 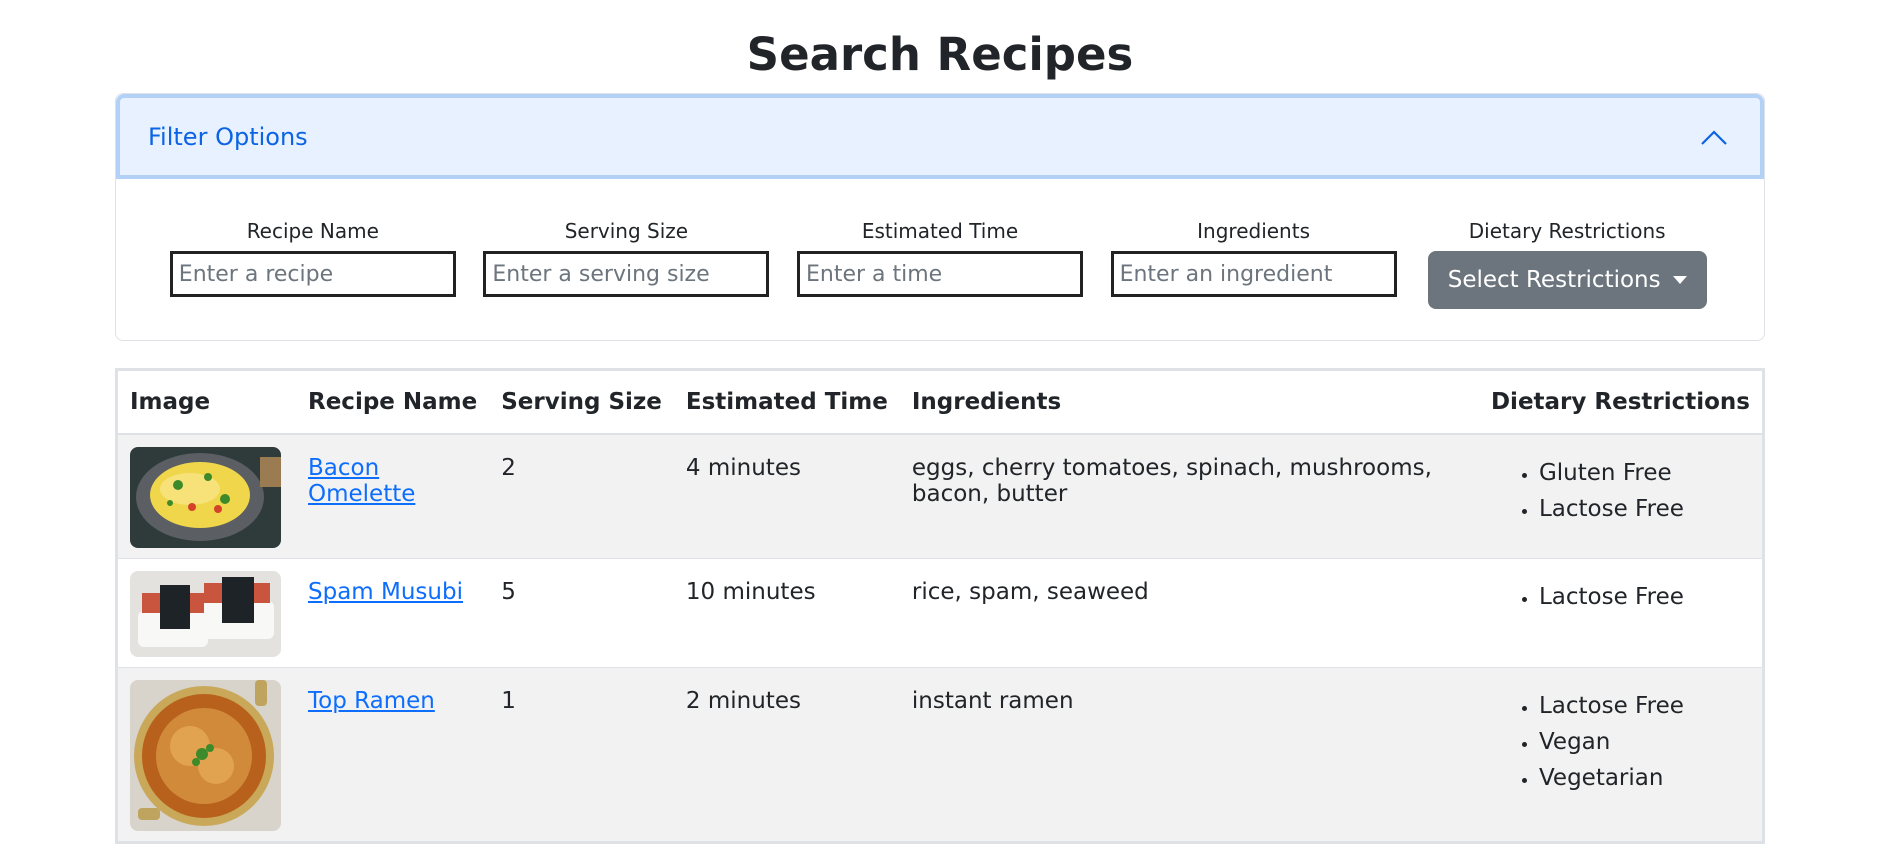 I want to click on header-estimated-time: Estimated Time, so click(x=786, y=403).